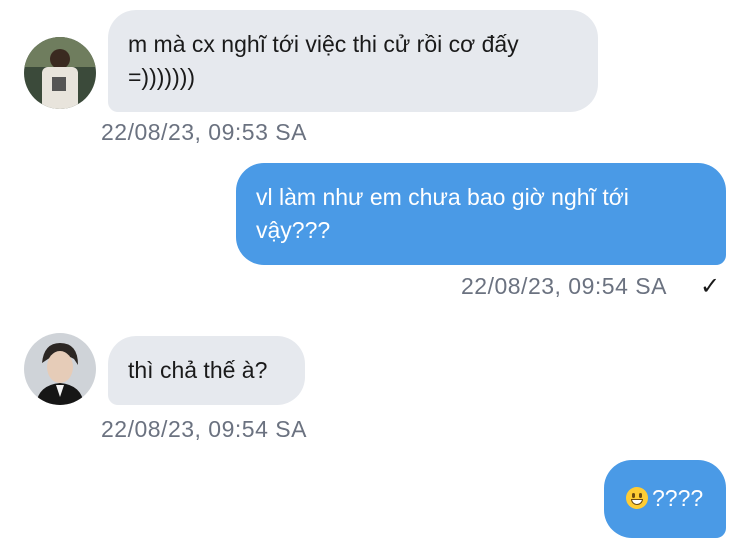 This screenshot has width=750, height=548. I want to click on message-timestamp: 22/08/23, 09:53 SA, so click(204, 132).